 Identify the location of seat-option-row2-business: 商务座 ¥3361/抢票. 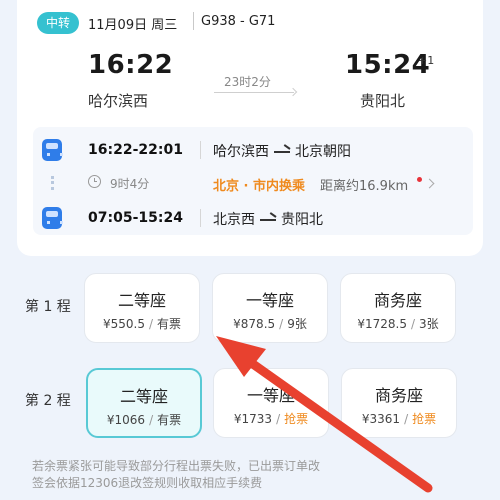
(399, 403).